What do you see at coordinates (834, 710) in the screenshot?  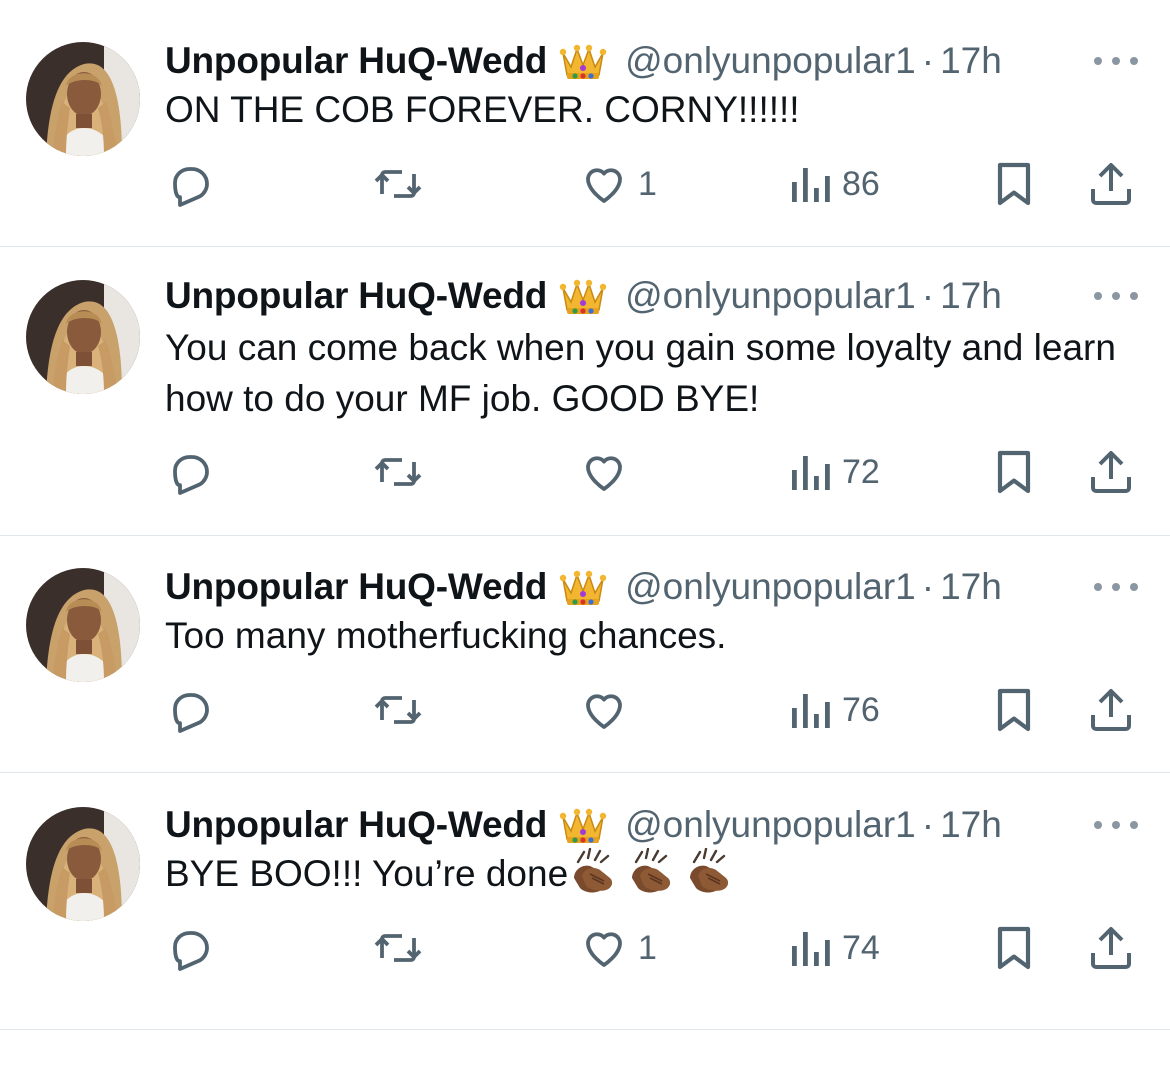 I see `views-button: 76` at bounding box center [834, 710].